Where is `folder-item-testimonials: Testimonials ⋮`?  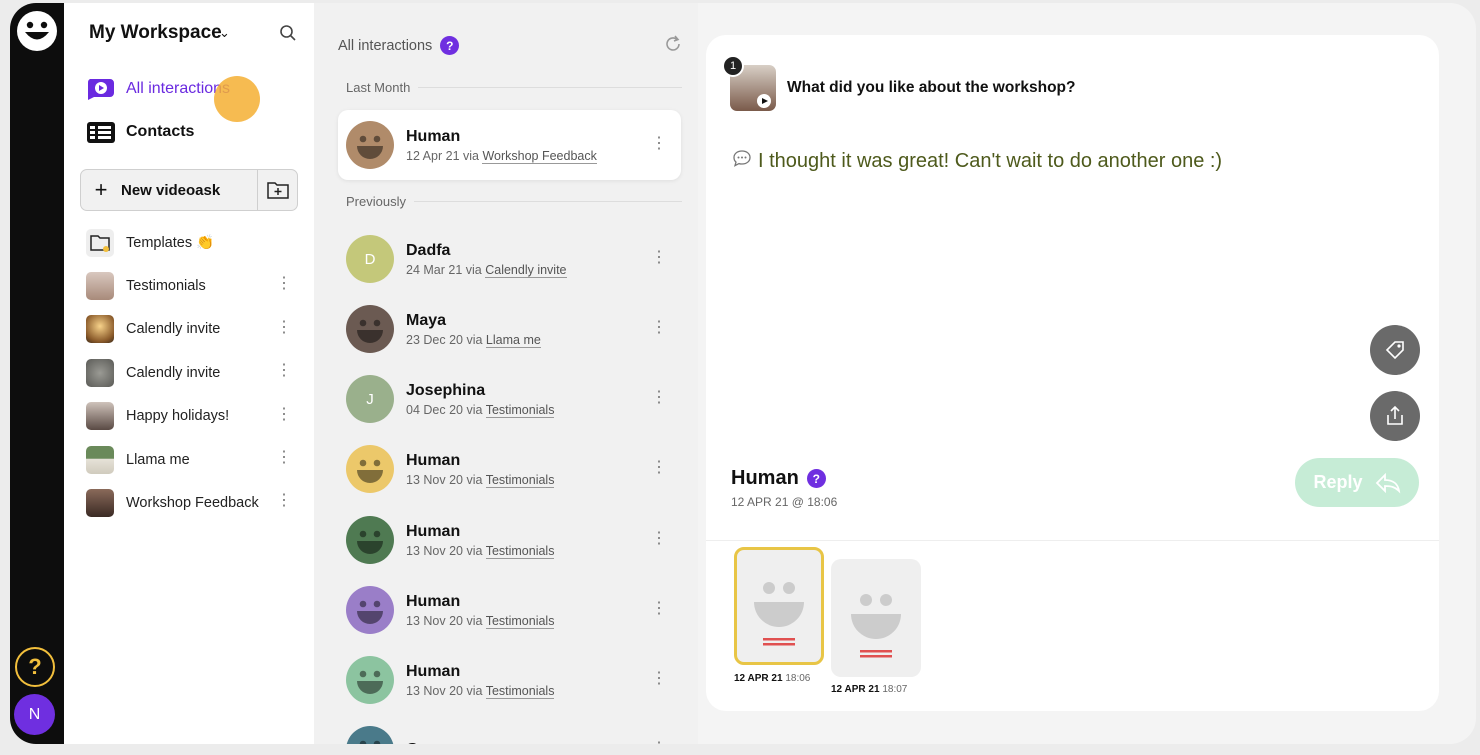 folder-item-testimonials: Testimonials ⋮ is located at coordinates (195, 285).